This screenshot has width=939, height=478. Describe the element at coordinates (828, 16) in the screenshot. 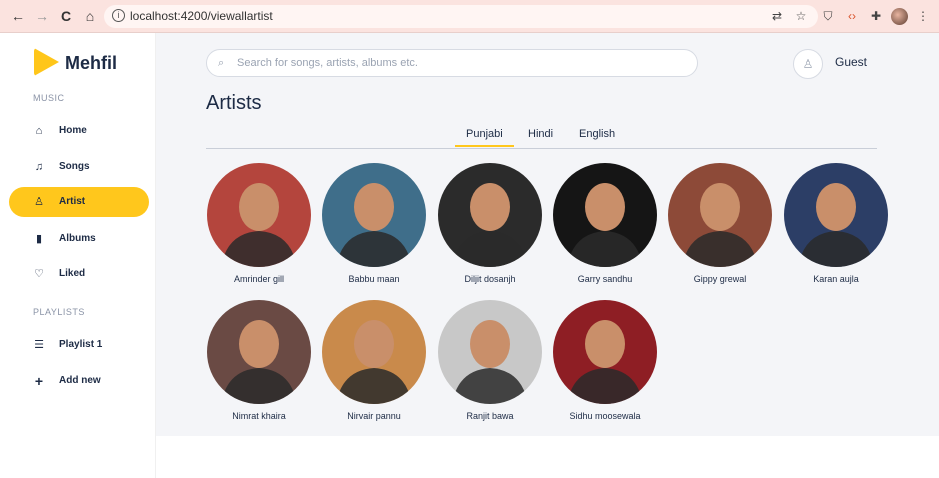

I see `shield-icon: ⛉` at that location.